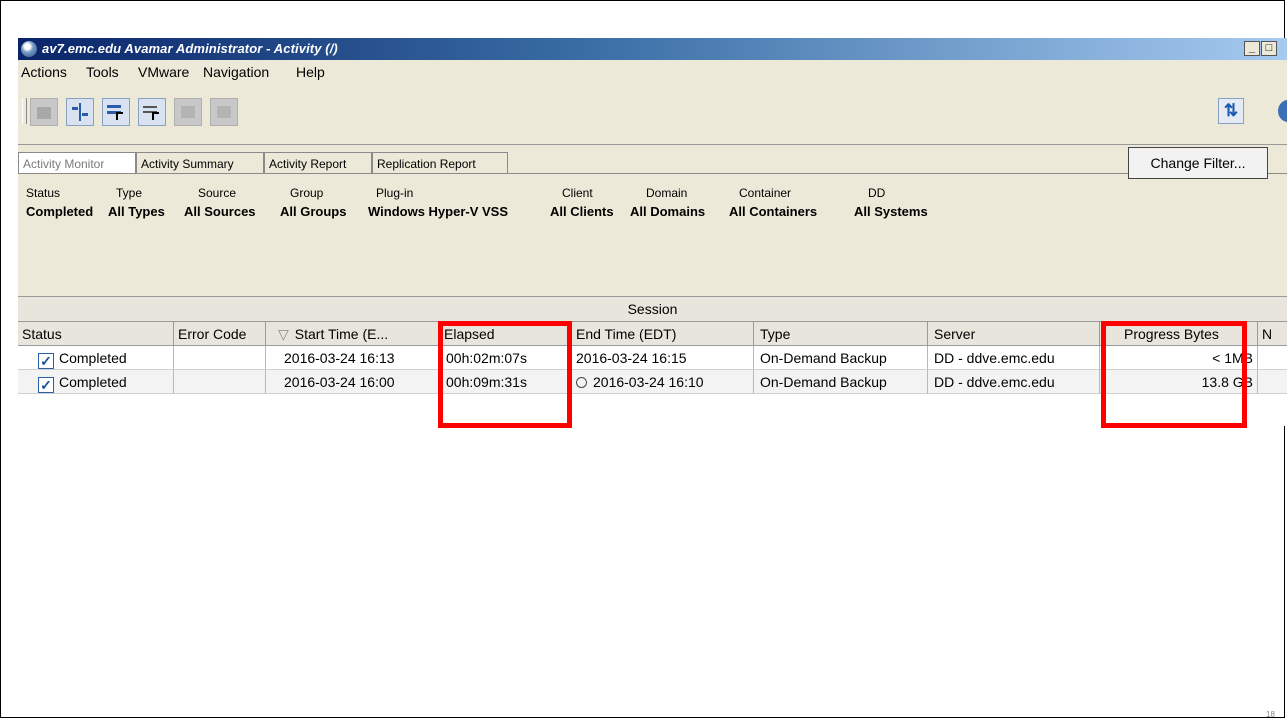 The image size is (1287, 720). Describe the element at coordinates (652, 72) in the screenshot. I see `menu-bar: Actions Tools VMware Navigation Help` at that location.